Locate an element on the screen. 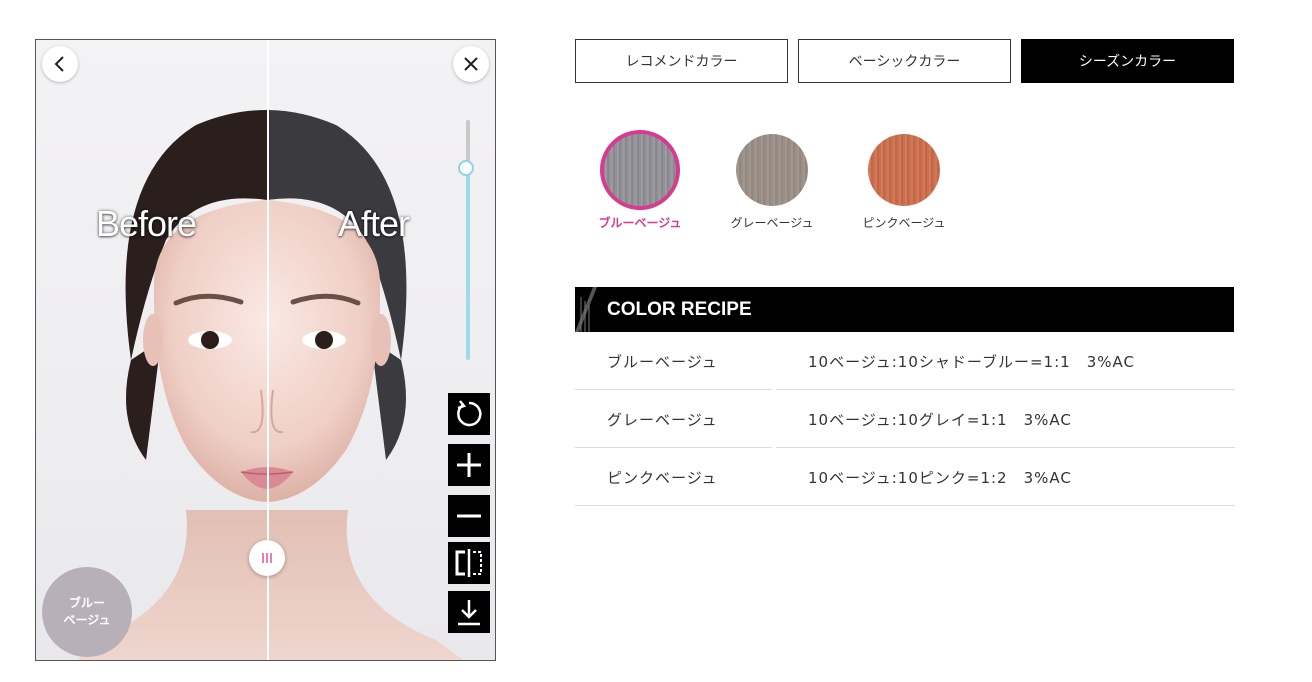 Image resolution: width=1312 pixels, height=682 pixels. download-button is located at coordinates (469, 612).